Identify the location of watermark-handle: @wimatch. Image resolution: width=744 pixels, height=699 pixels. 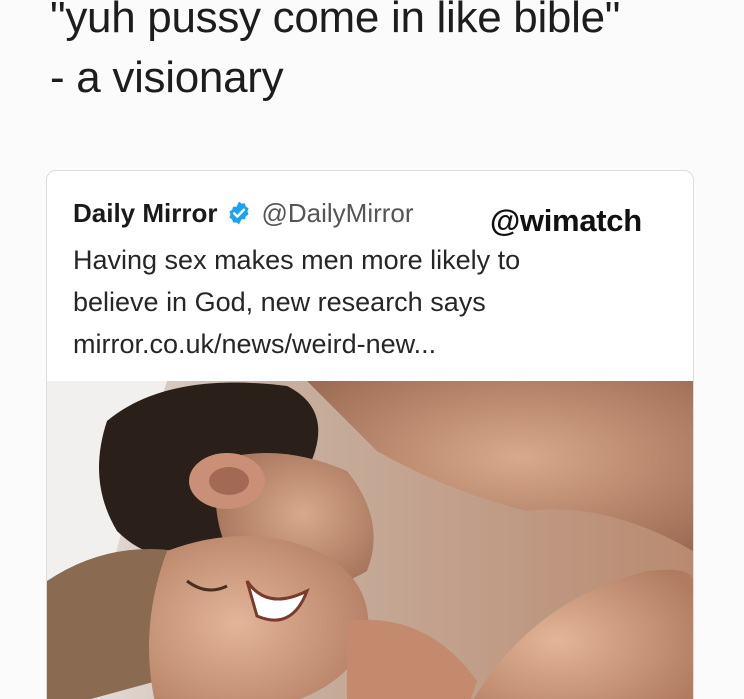
(566, 220).